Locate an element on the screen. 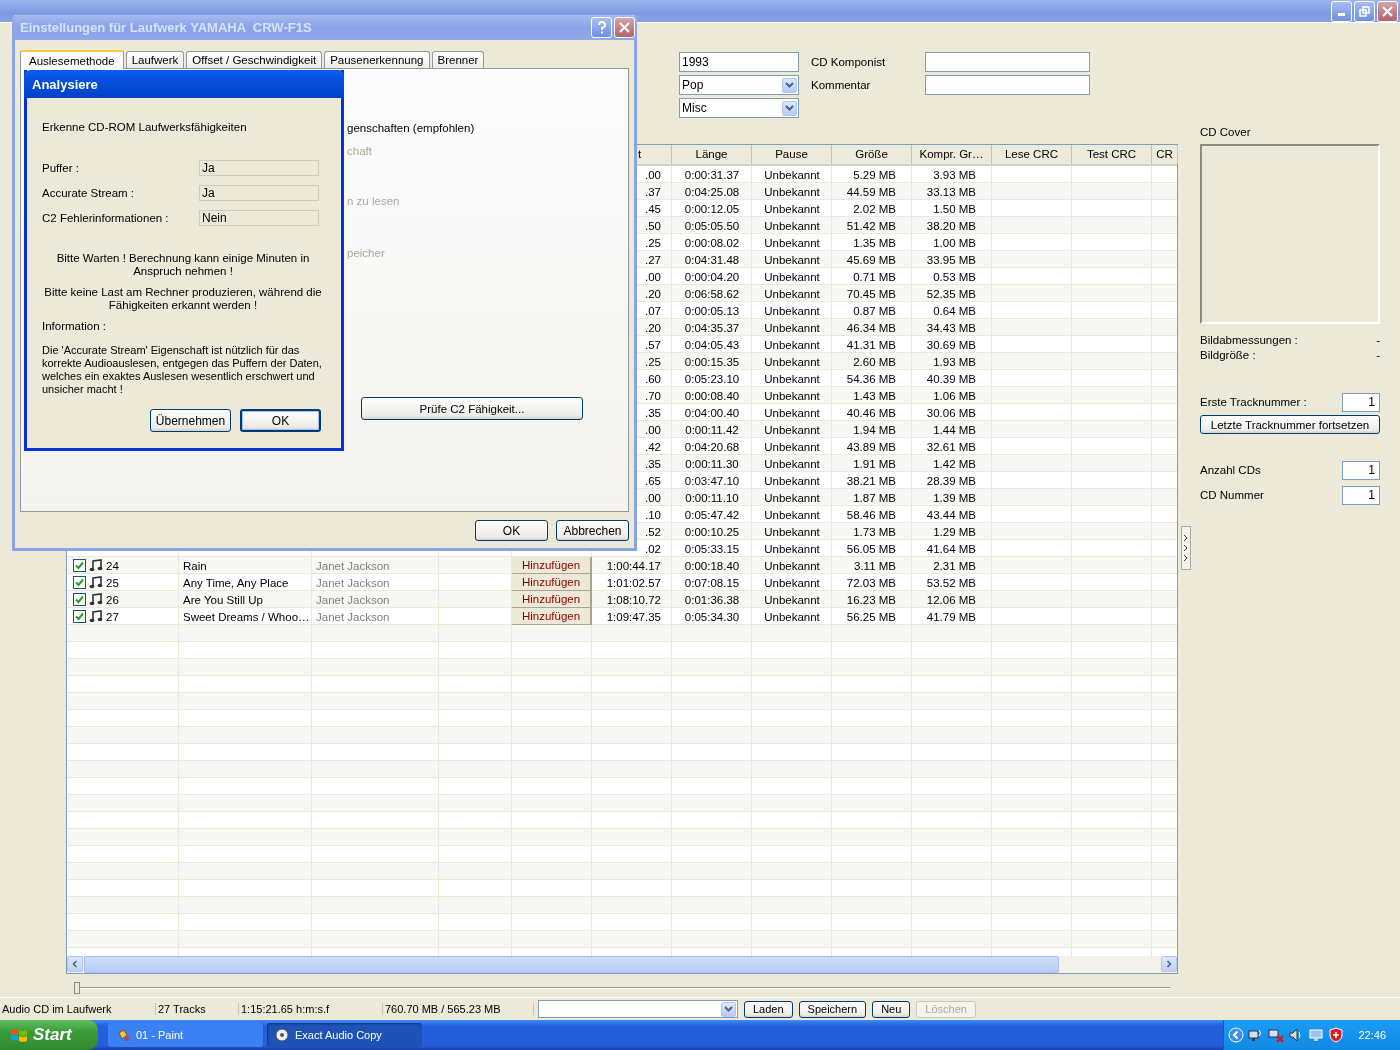  table-cell: 38.20 MB is located at coordinates (951, 225).